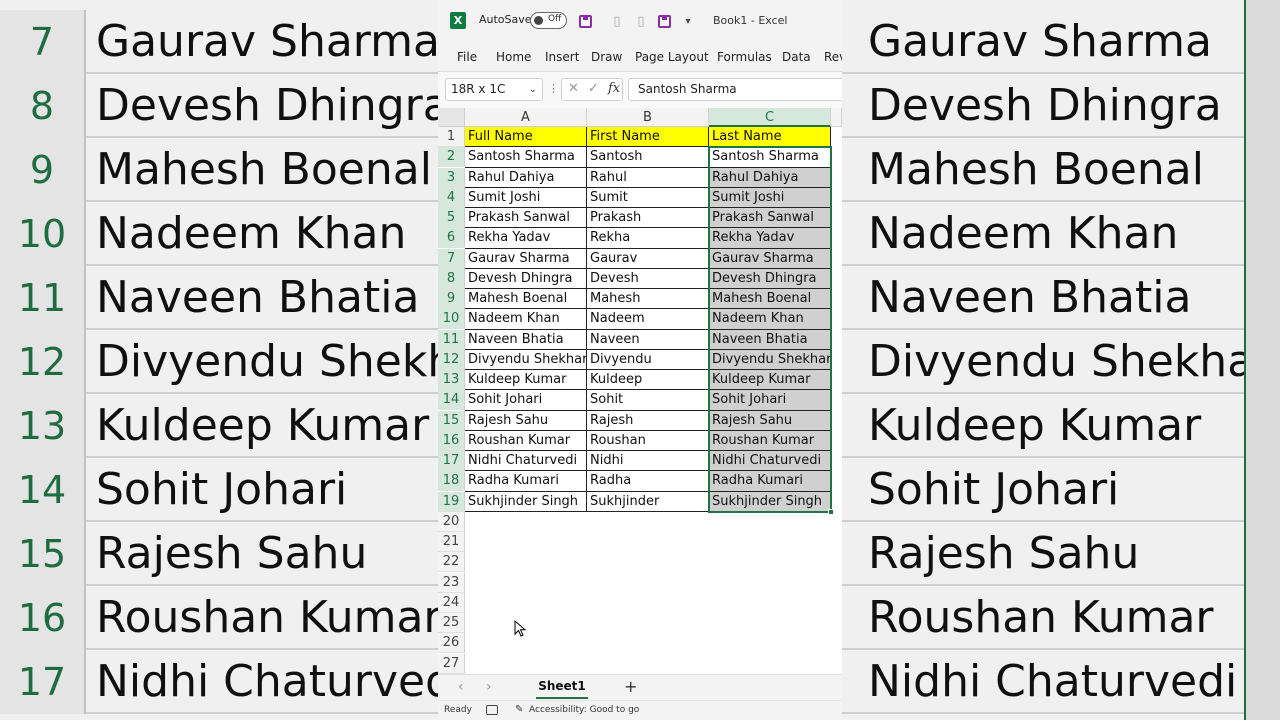 The width and height of the screenshot is (1280, 720). Describe the element at coordinates (648, 339) in the screenshot. I see `cell-b11: Naveen` at that location.